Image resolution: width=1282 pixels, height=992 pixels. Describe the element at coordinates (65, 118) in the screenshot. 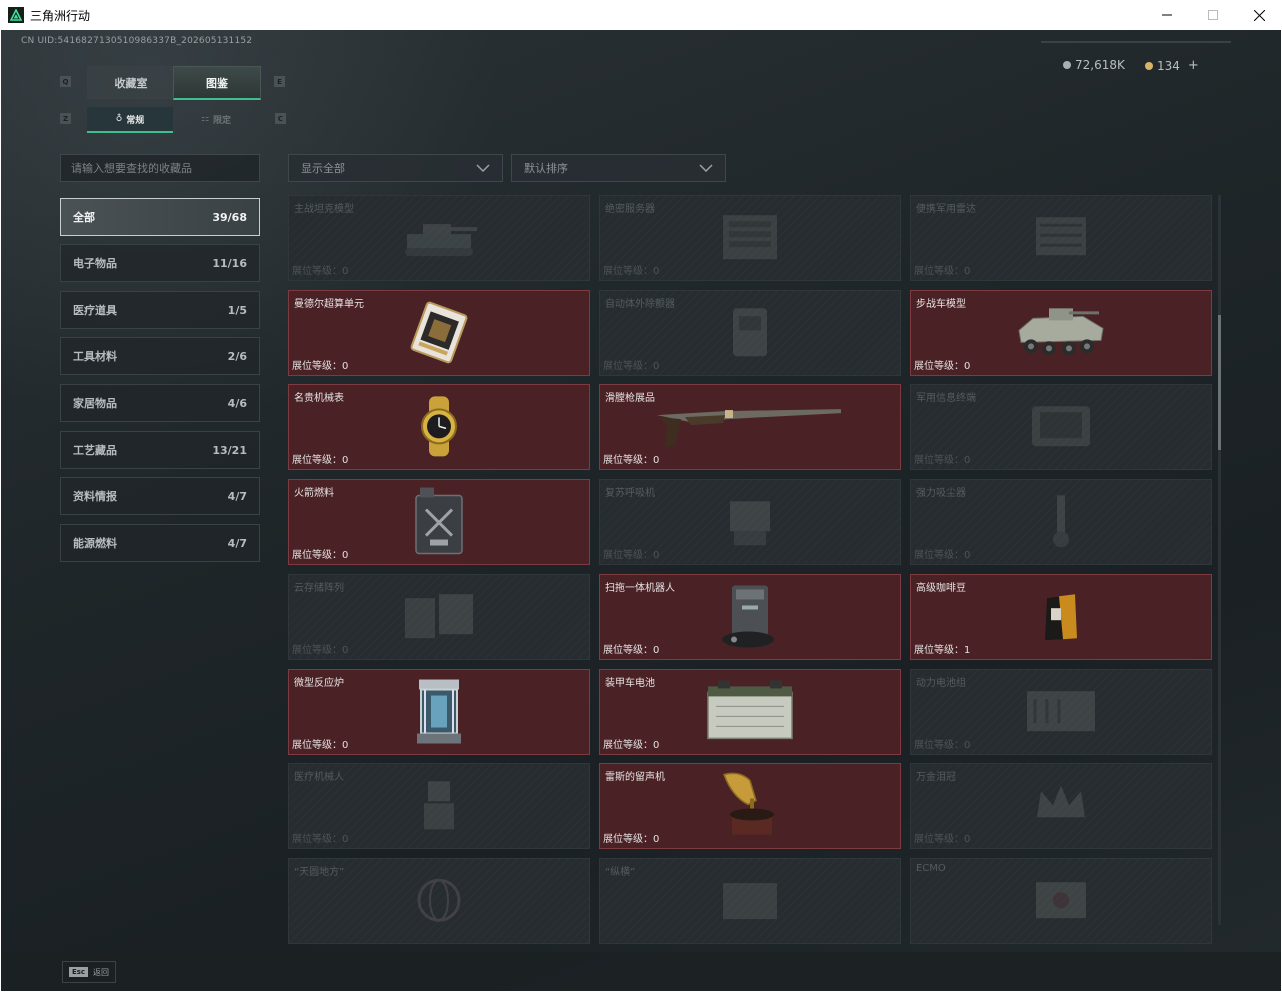

I see `subtab-prev-key-icon: Z` at that location.